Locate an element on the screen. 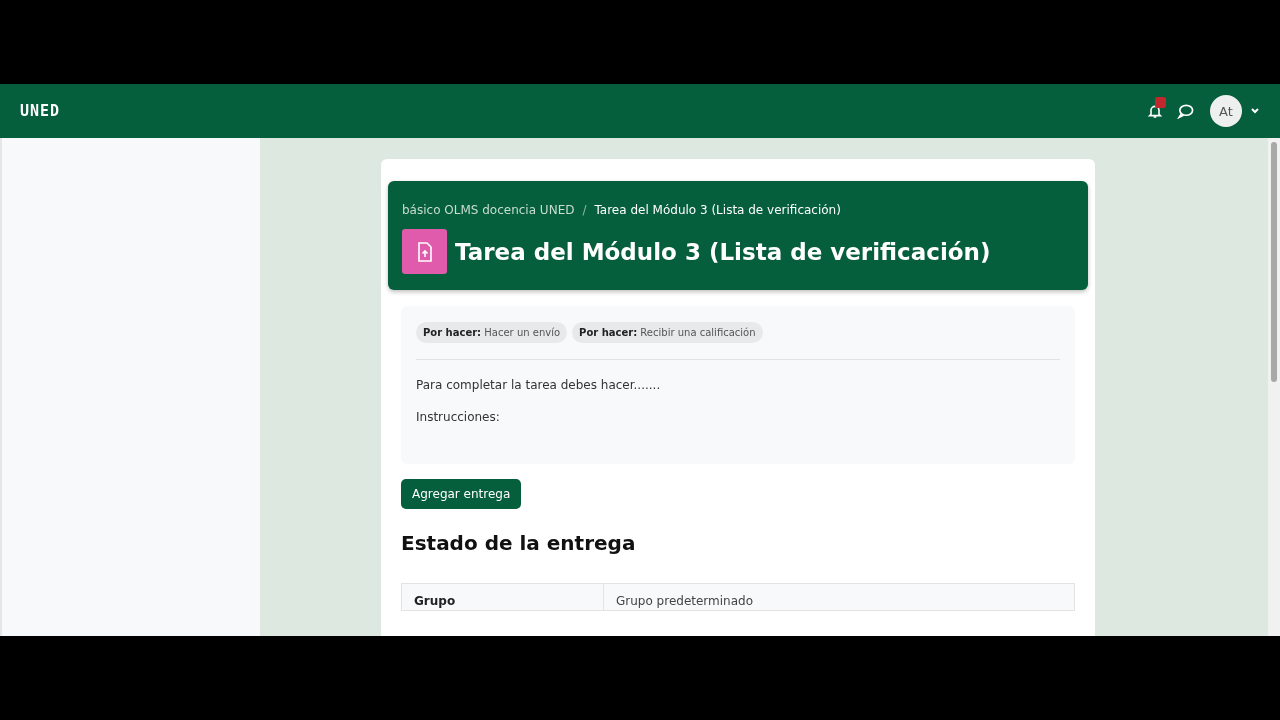 This screenshot has height=720, width=1280. section-heading: Estado de la entrega is located at coordinates (519, 543).